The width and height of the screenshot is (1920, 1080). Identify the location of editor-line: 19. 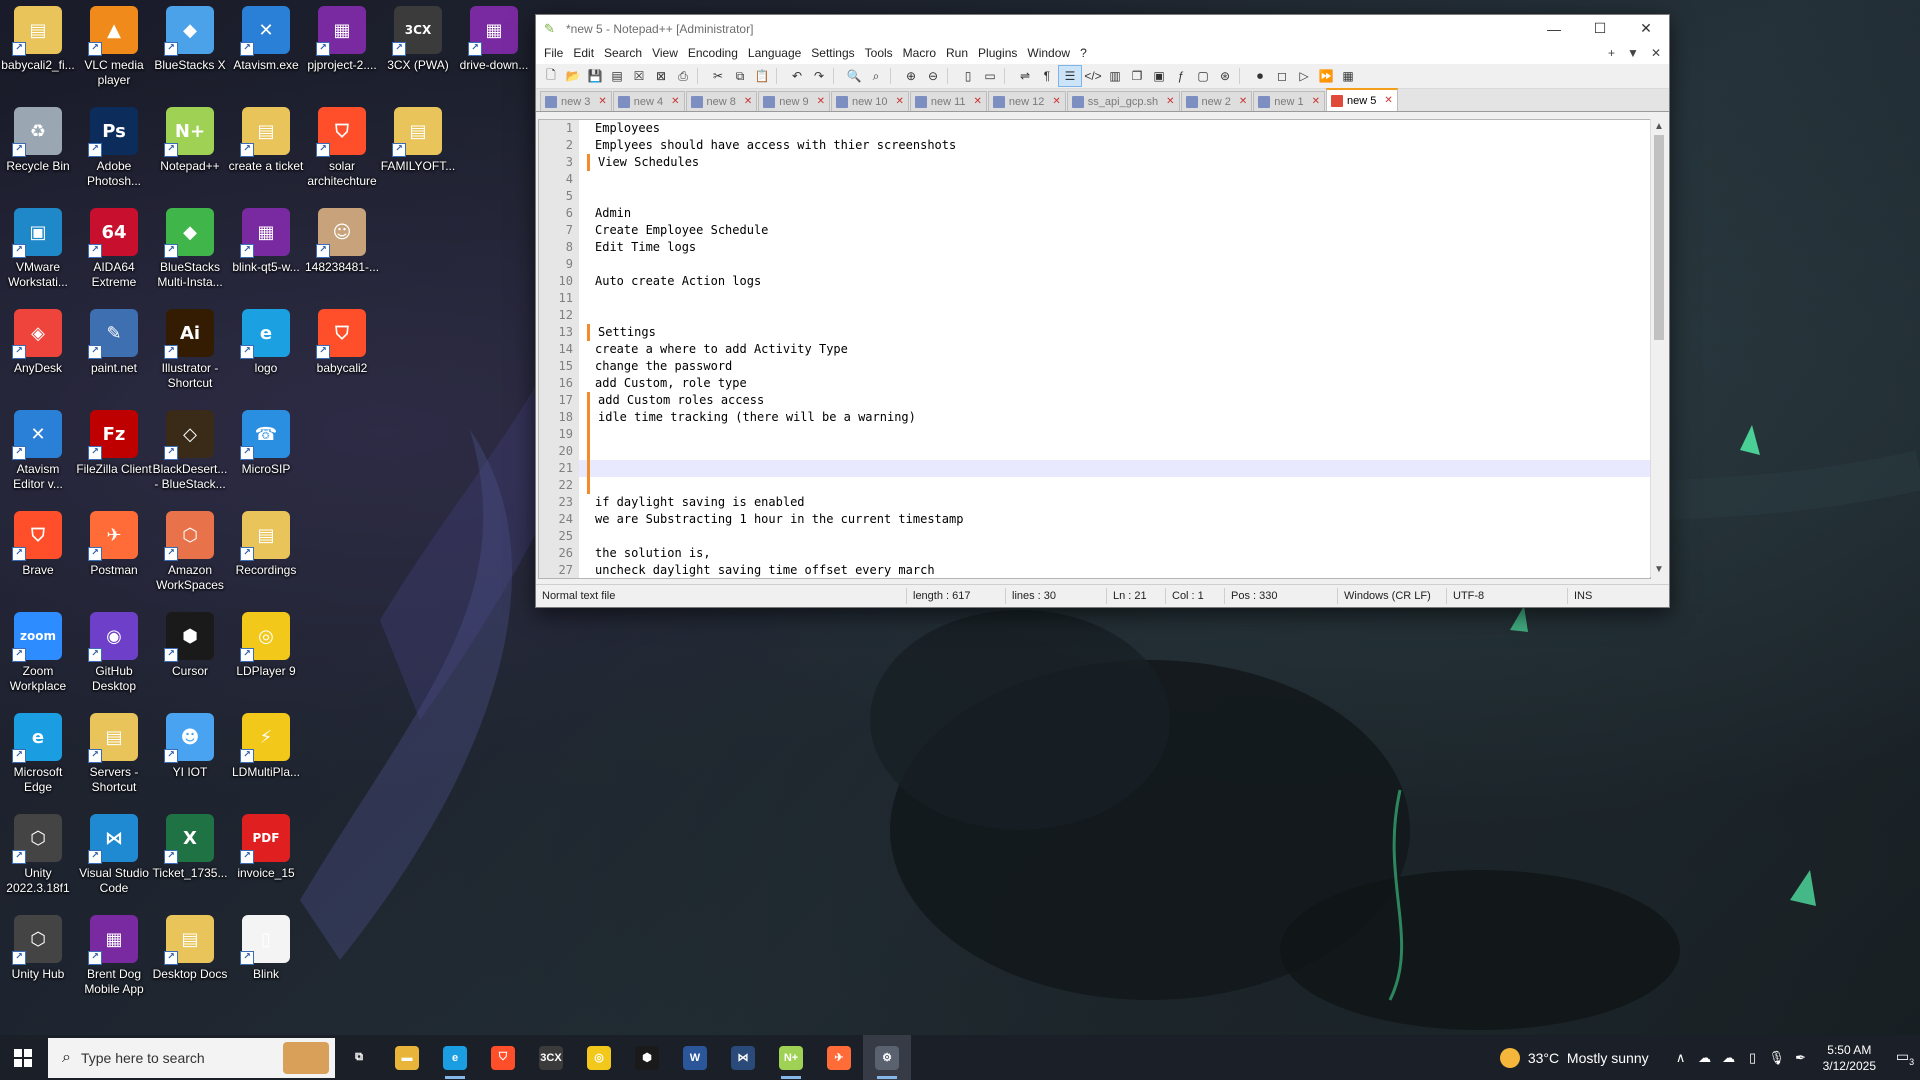
(1094, 434).